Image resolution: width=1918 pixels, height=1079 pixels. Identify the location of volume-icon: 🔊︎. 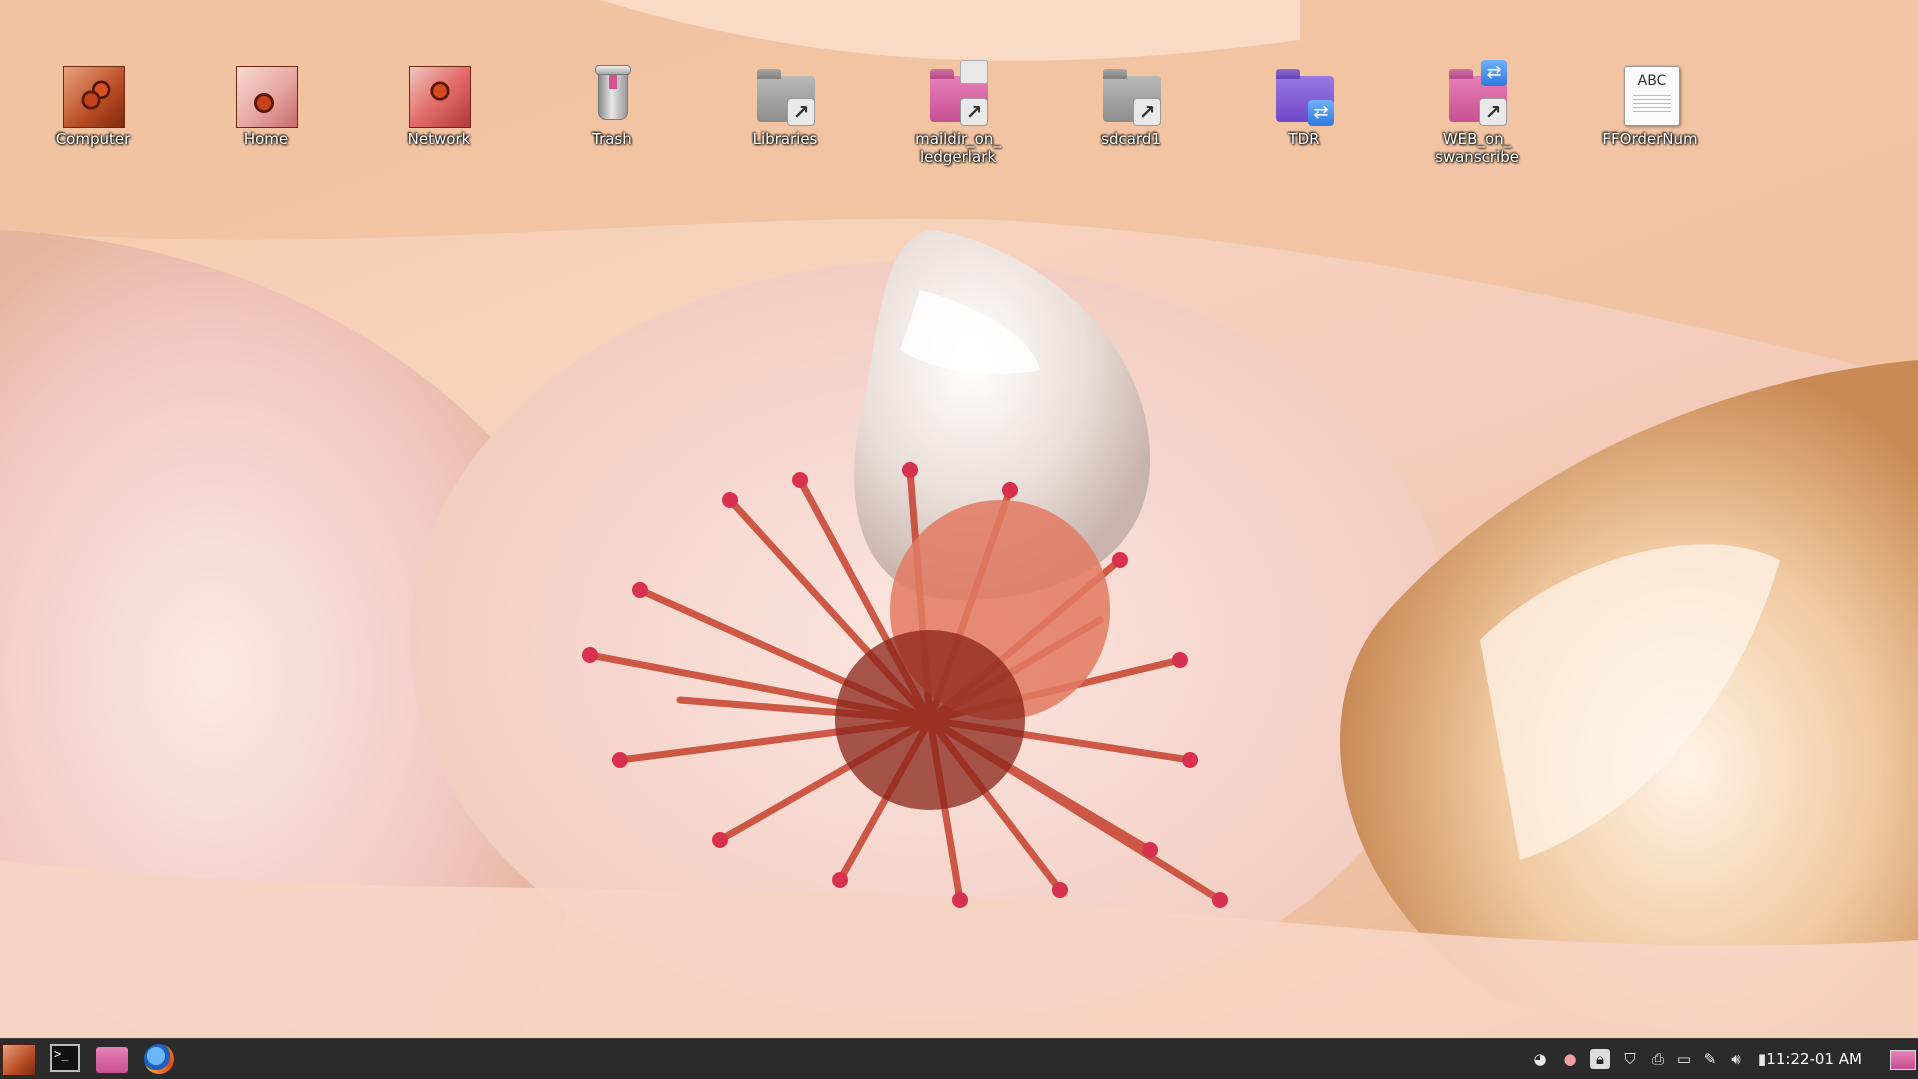
(1736, 1059).